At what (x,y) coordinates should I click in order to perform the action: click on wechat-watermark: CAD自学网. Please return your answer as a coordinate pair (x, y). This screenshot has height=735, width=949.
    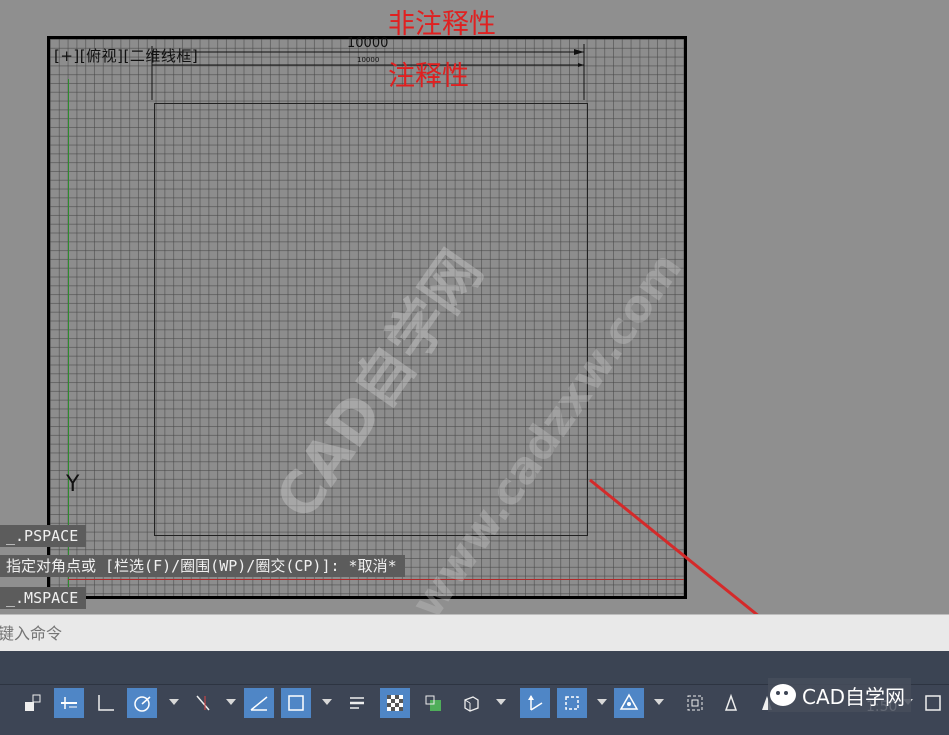
    Looking at the image, I should click on (840, 695).